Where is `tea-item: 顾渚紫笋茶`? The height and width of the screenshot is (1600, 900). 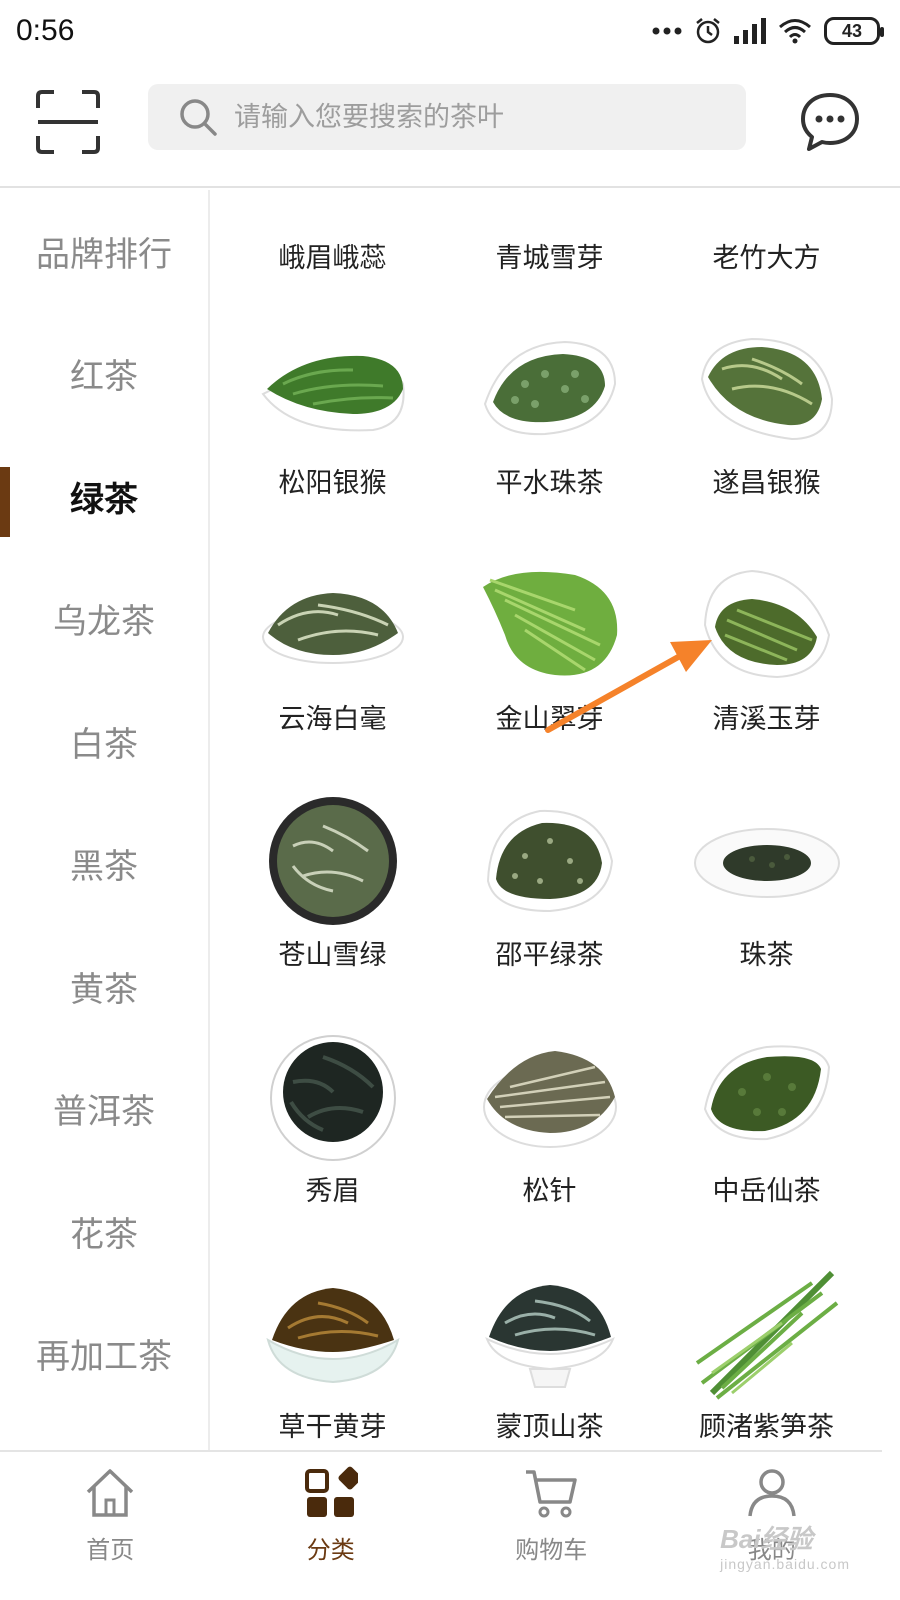 tea-item: 顾渚紫笋茶 is located at coordinates (766, 1359).